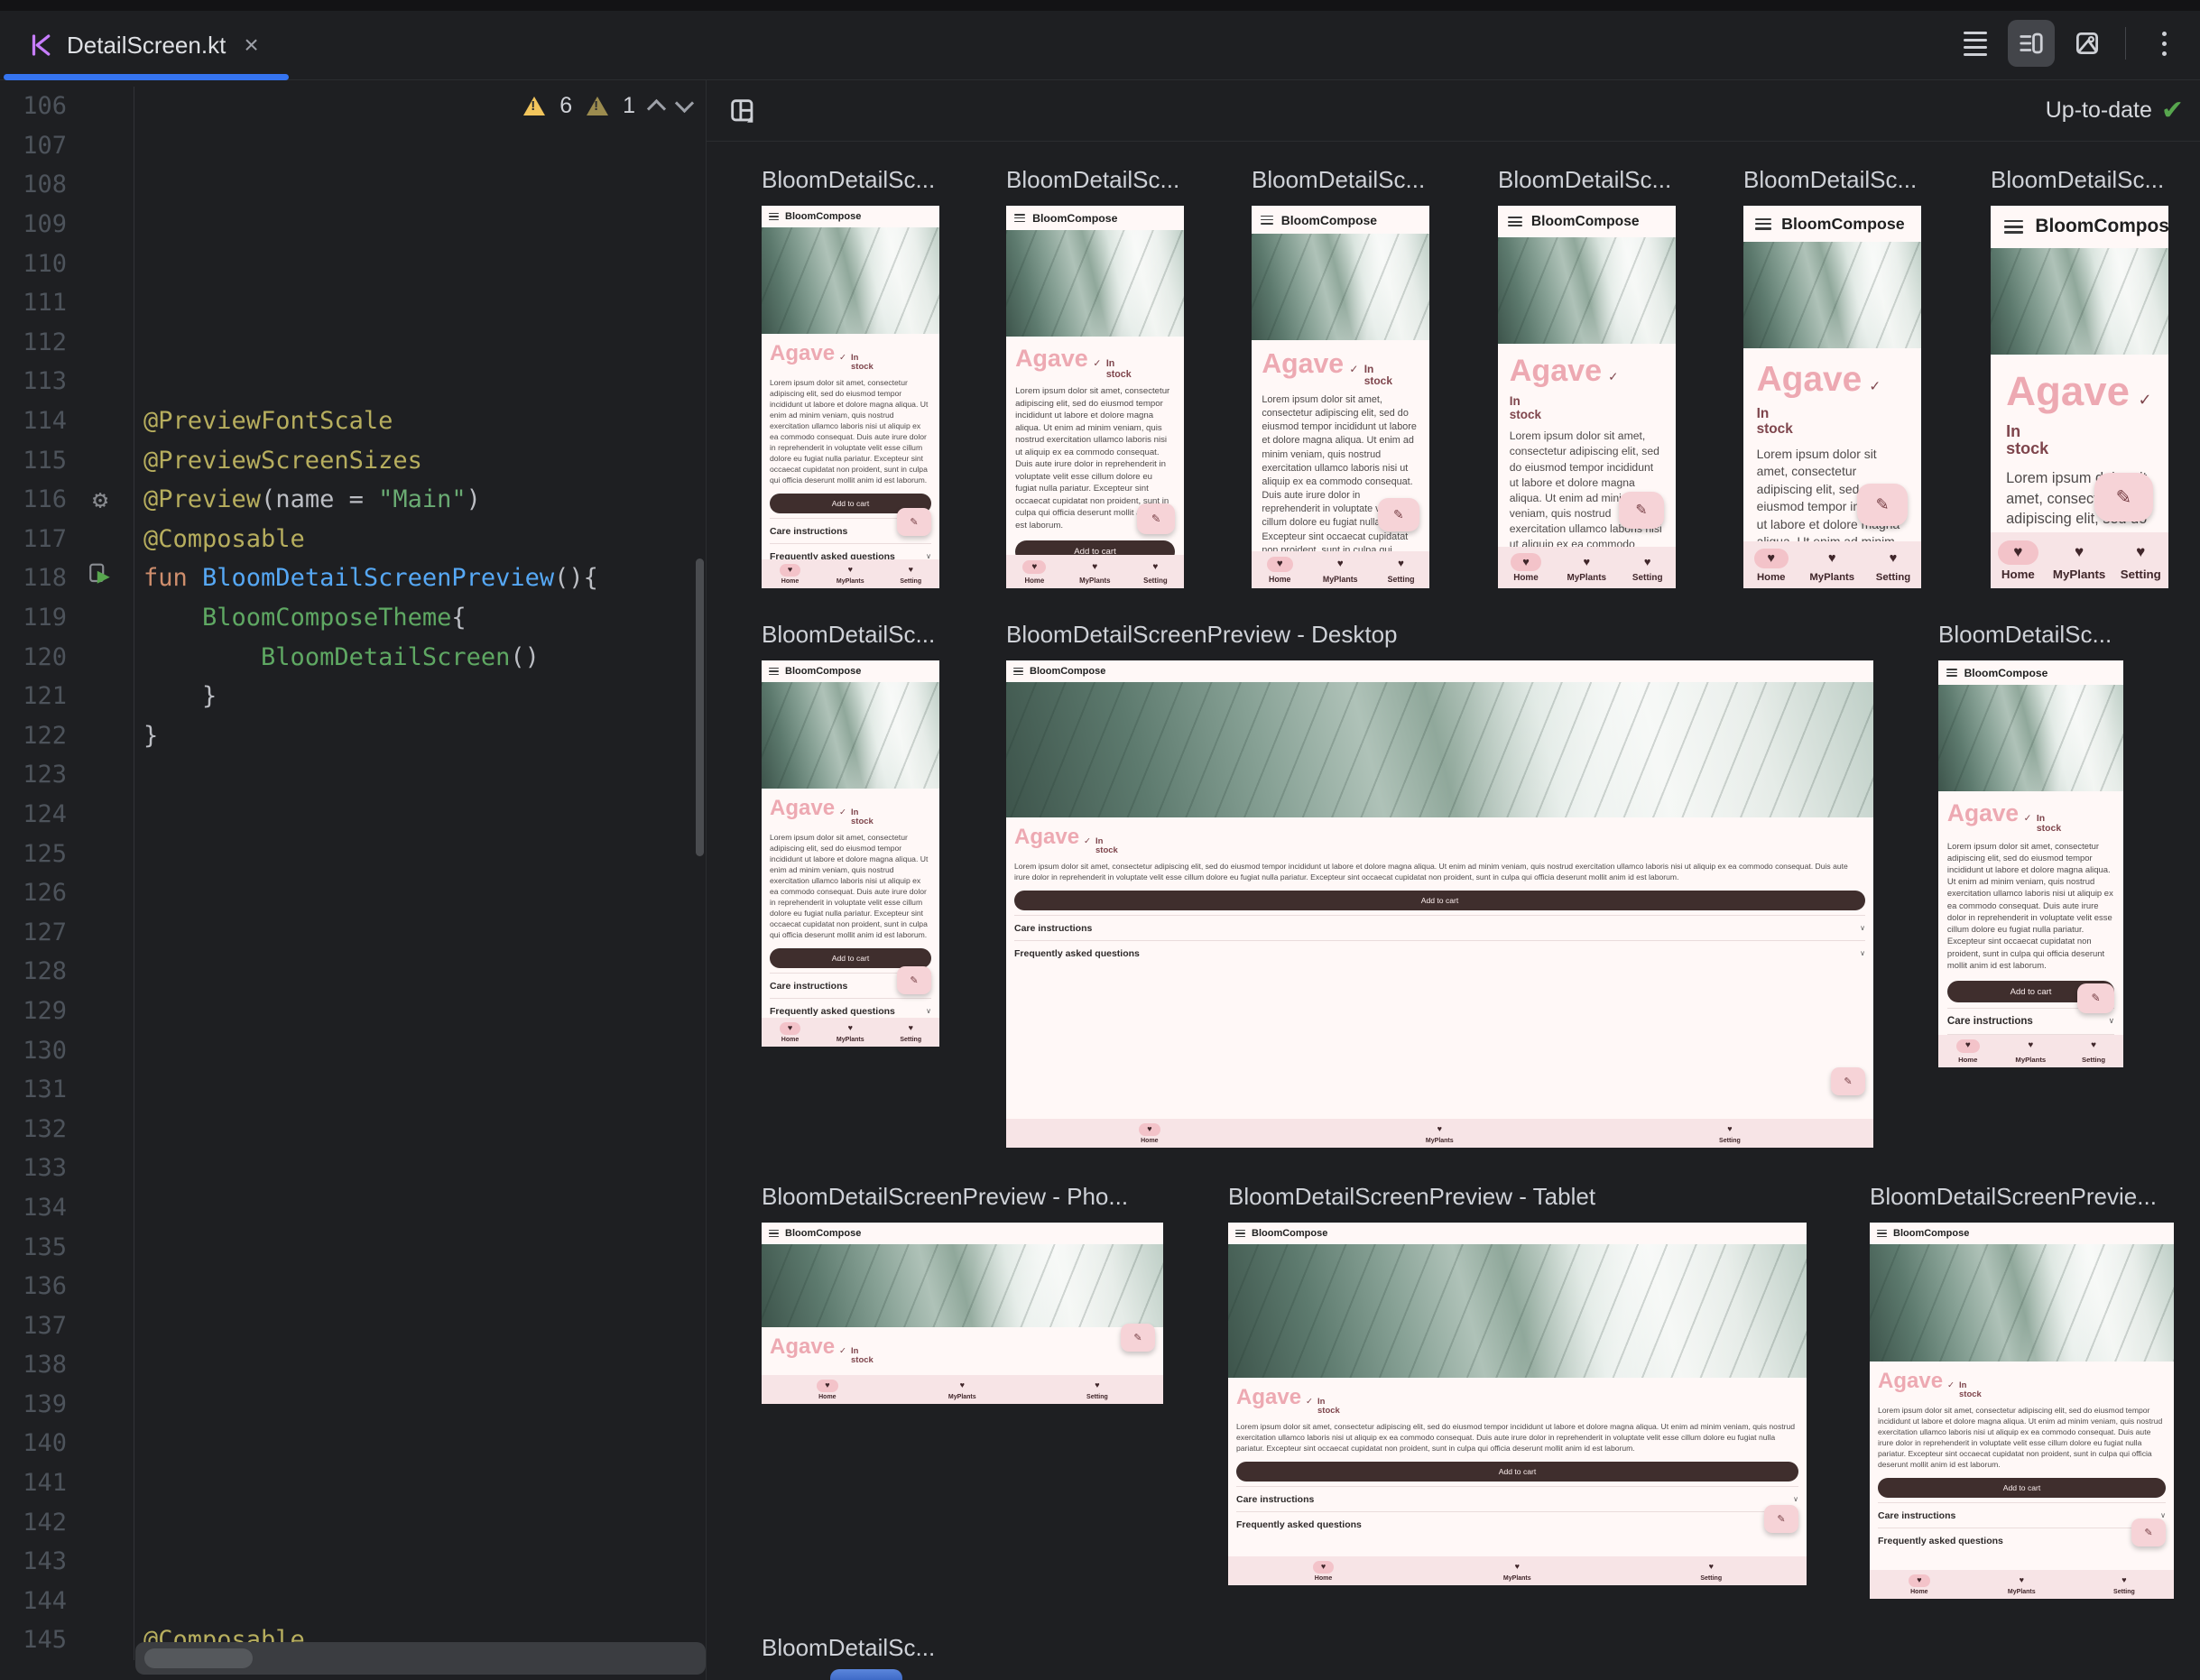 The width and height of the screenshot is (2200, 1680). I want to click on code-text, so click(420, 1404).